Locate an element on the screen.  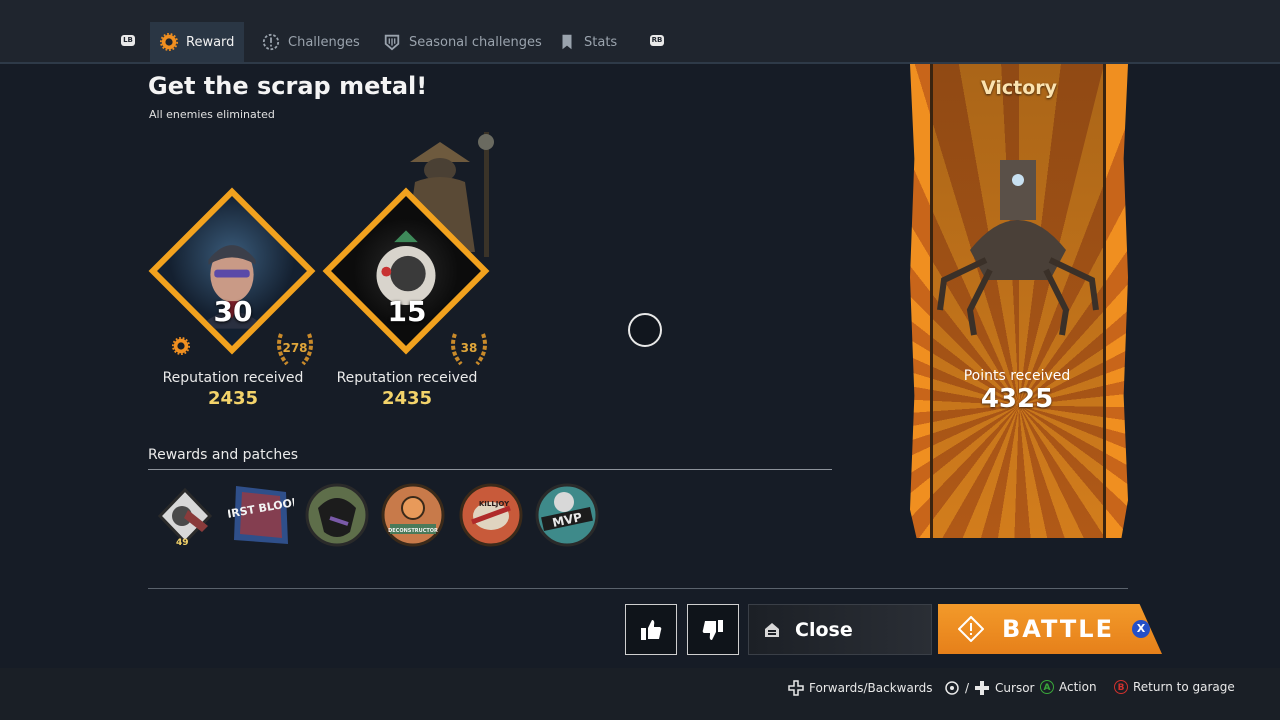
thumbs-down-button is located at coordinates (713, 629).